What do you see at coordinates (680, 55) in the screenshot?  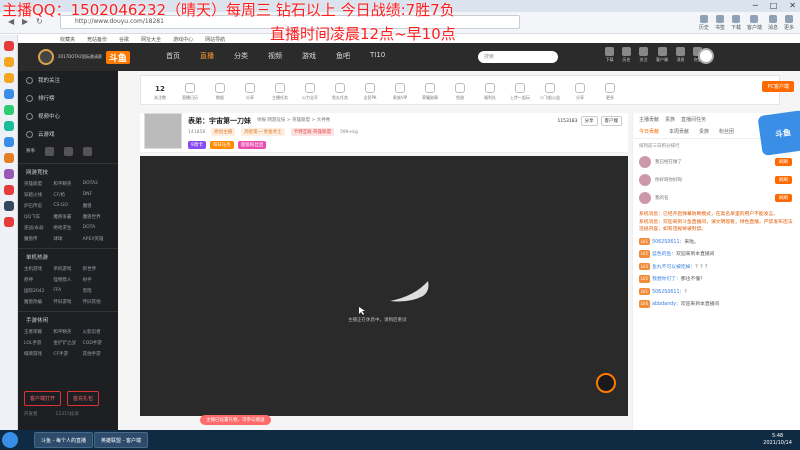 I see `header-messages: 消息` at bounding box center [680, 55].